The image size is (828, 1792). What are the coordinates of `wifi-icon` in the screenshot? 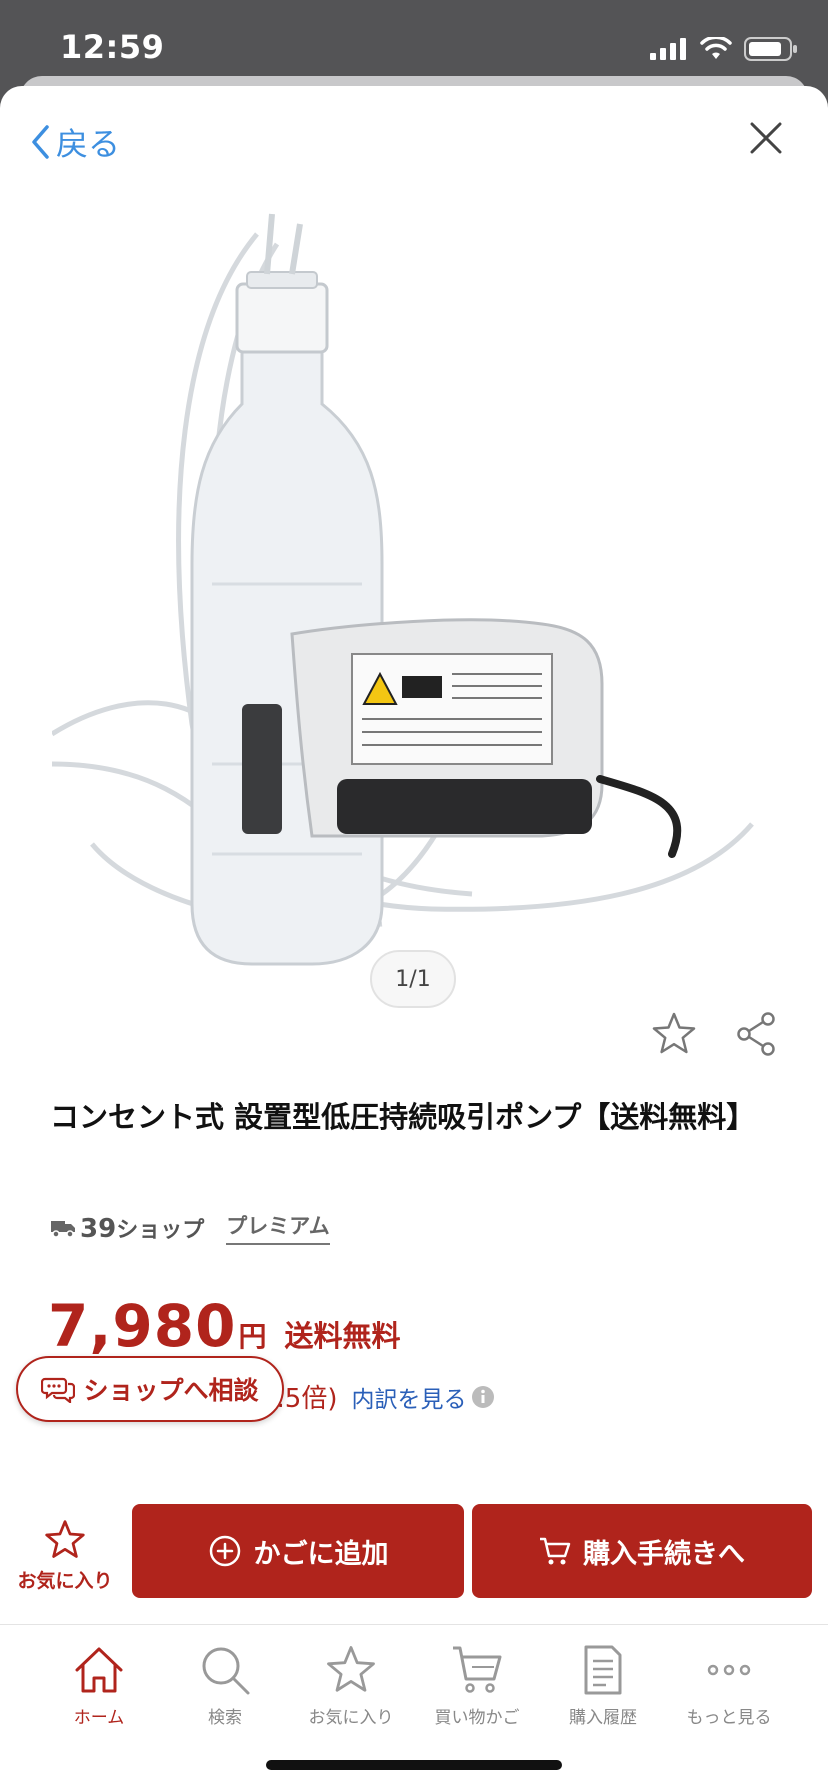 It's located at (716, 48).